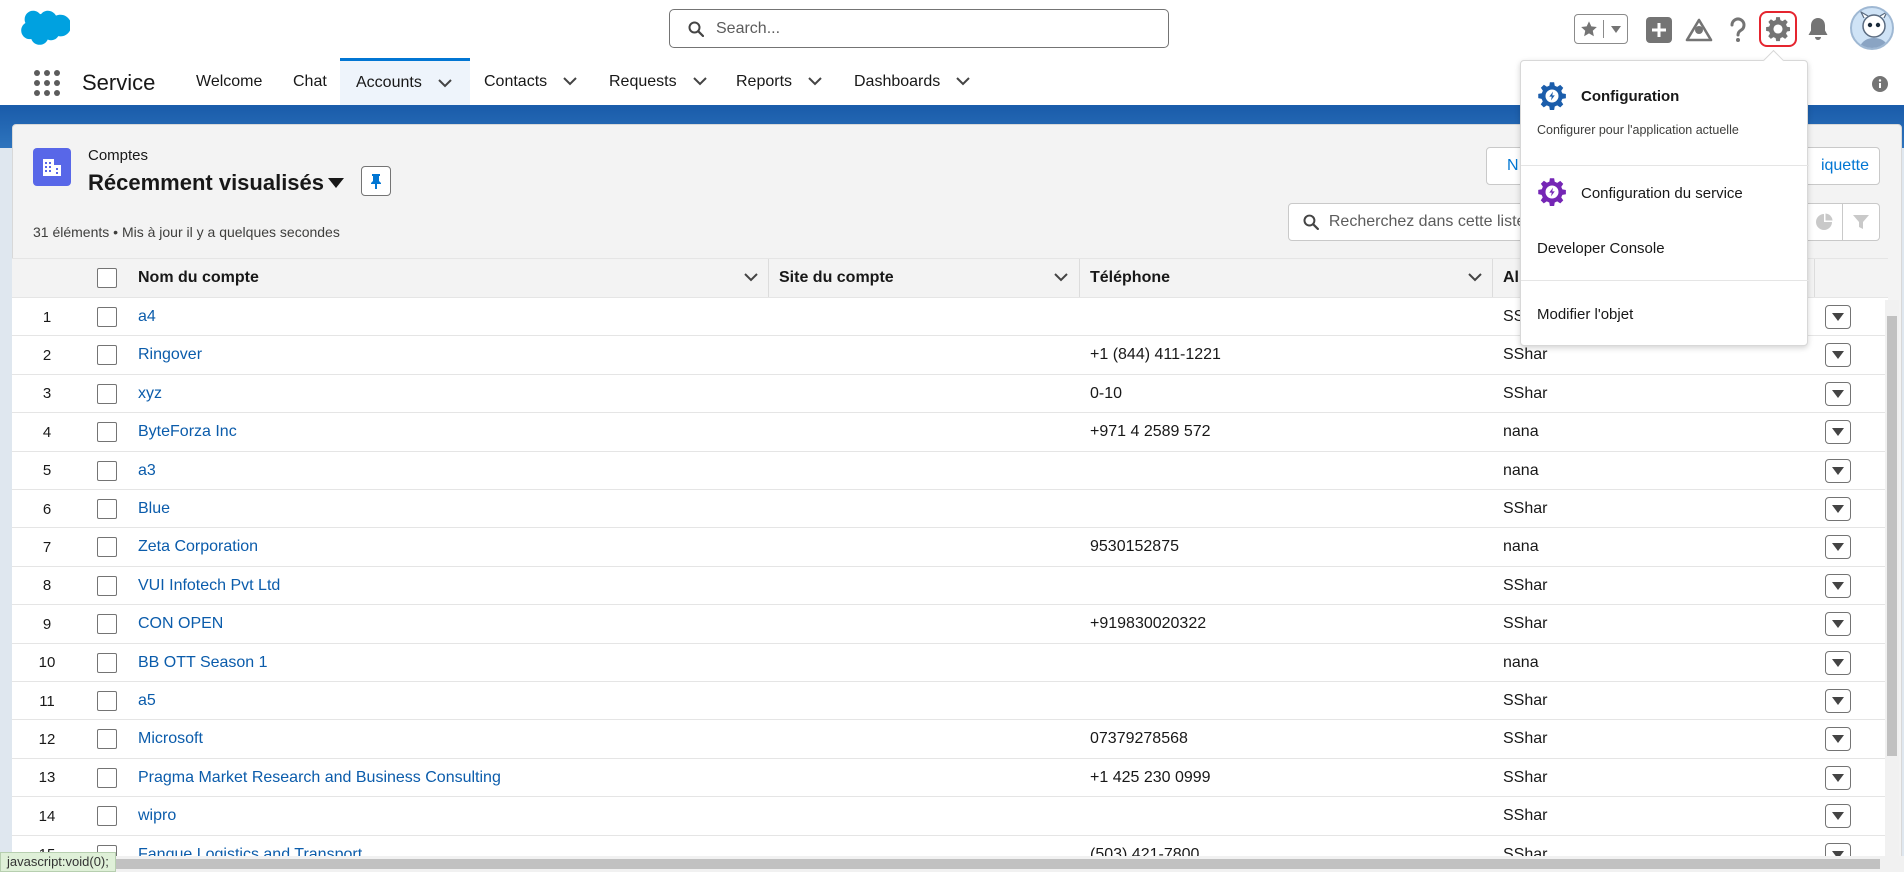  Describe the element at coordinates (940, 864) in the screenshot. I see `horizontal-scrollbar-thumb` at that location.